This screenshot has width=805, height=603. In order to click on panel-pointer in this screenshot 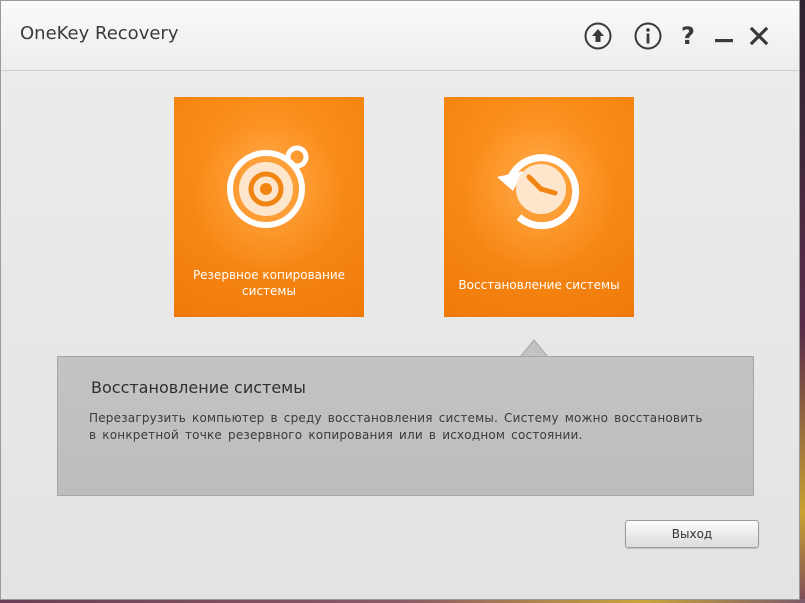, I will do `click(534, 348)`.